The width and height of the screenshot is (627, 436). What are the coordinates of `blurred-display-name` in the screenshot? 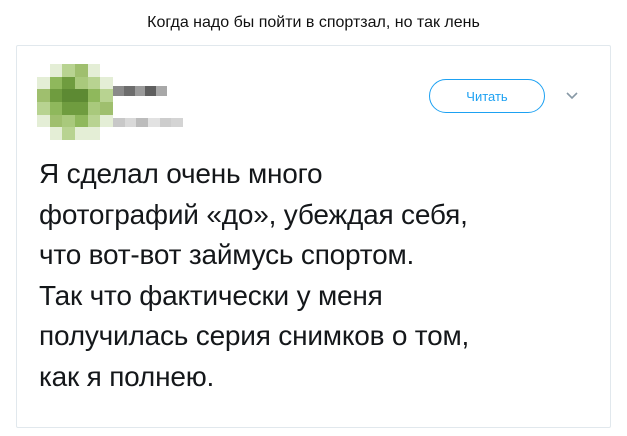 It's located at (140, 91).